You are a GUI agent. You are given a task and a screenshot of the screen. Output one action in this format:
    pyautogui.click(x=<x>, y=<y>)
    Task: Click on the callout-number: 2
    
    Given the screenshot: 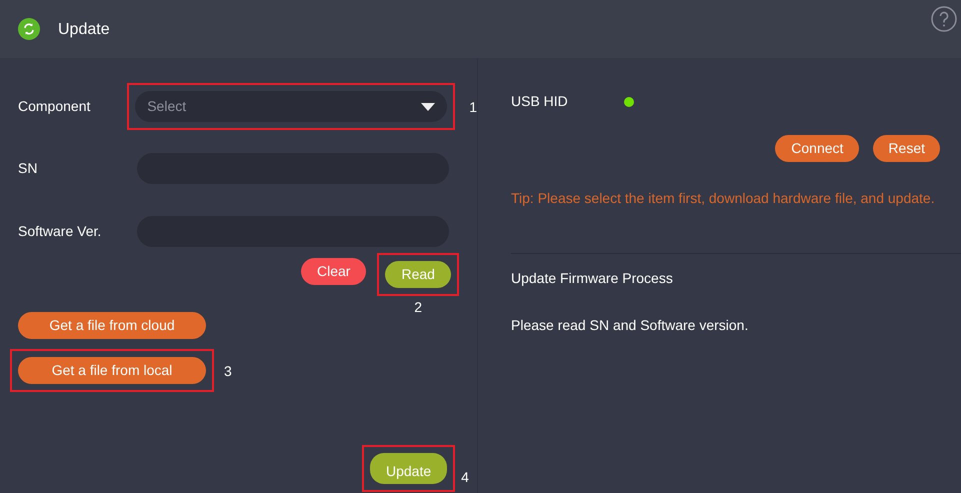 What is the action you would take?
    pyautogui.click(x=418, y=307)
    